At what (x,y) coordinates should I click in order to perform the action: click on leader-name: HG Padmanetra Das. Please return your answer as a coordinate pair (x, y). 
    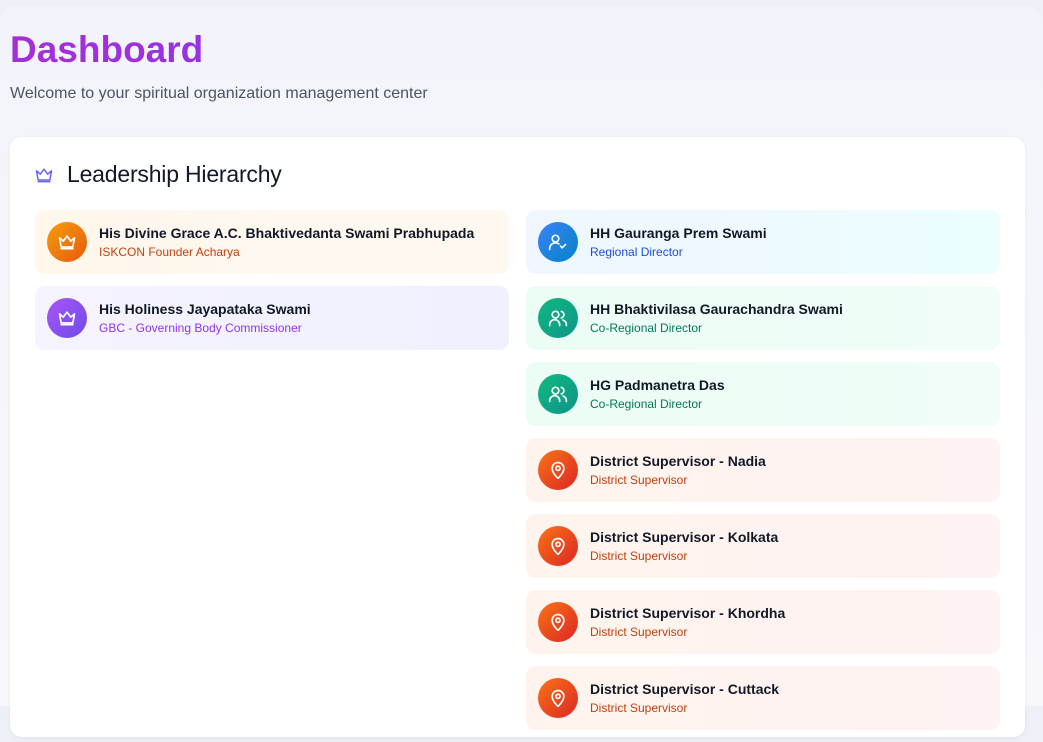
    Looking at the image, I should click on (657, 385).